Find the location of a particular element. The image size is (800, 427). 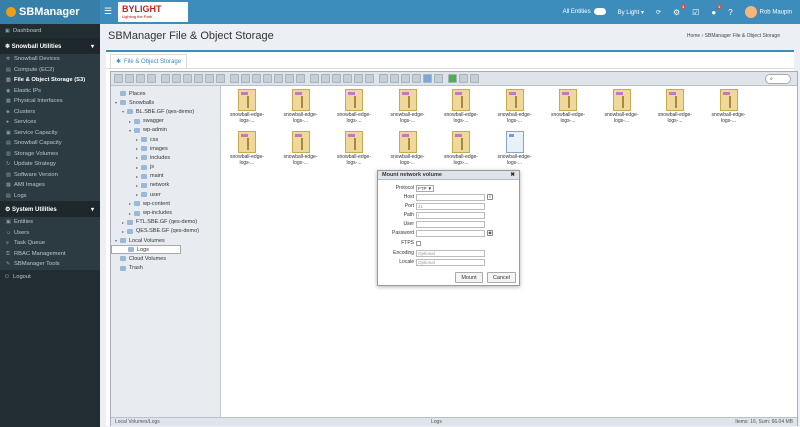

user-menu: Rob Maupin is located at coordinates (768, 12).